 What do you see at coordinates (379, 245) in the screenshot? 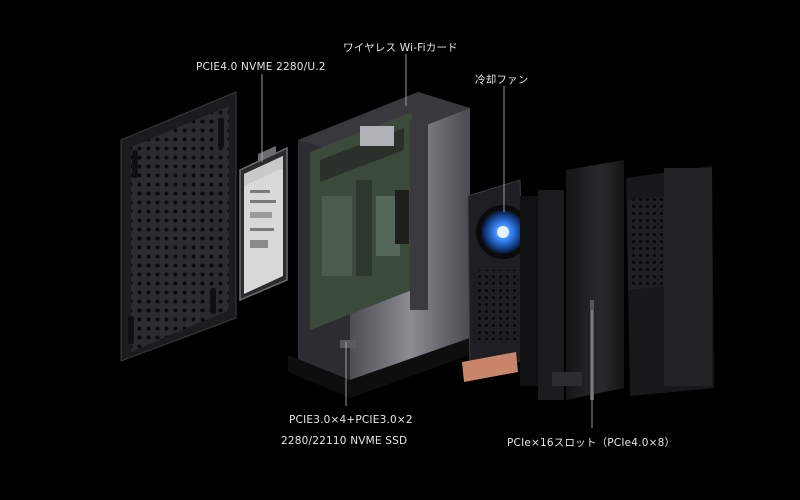
I see `main-chassis` at bounding box center [379, 245].